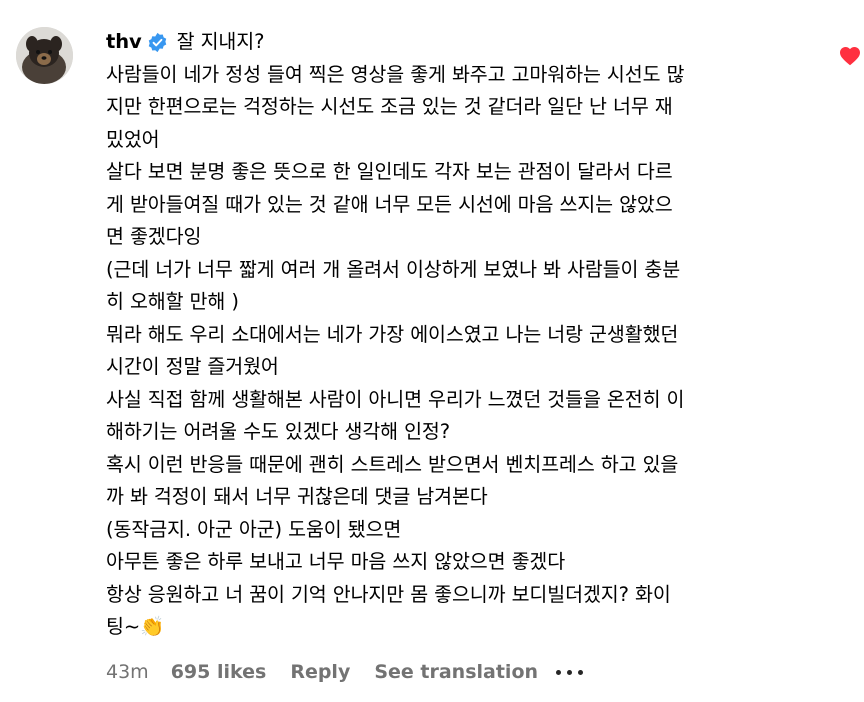 This screenshot has height=702, width=864. Describe the element at coordinates (154, 236) in the screenshot. I see `comment-line: 면 좋겠다잉` at that location.